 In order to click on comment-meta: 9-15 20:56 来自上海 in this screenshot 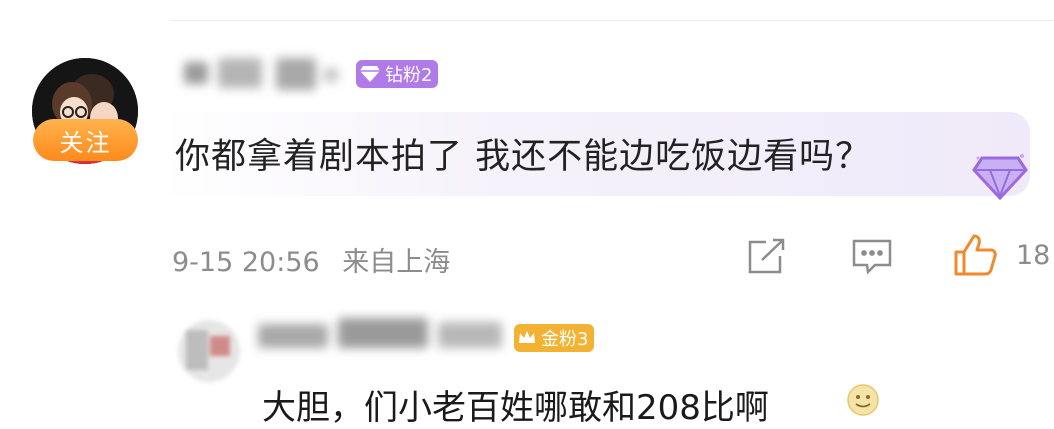, I will do `click(311, 259)`.